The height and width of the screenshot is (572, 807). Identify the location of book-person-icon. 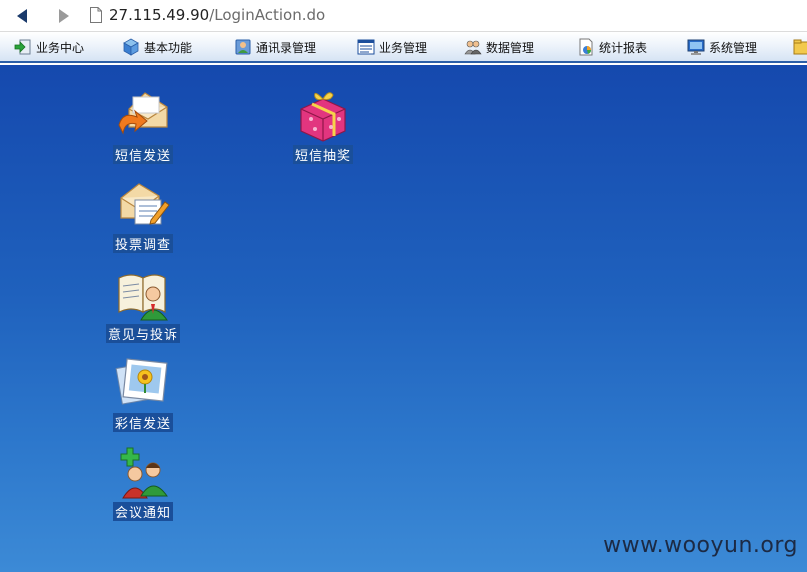
(143, 297).